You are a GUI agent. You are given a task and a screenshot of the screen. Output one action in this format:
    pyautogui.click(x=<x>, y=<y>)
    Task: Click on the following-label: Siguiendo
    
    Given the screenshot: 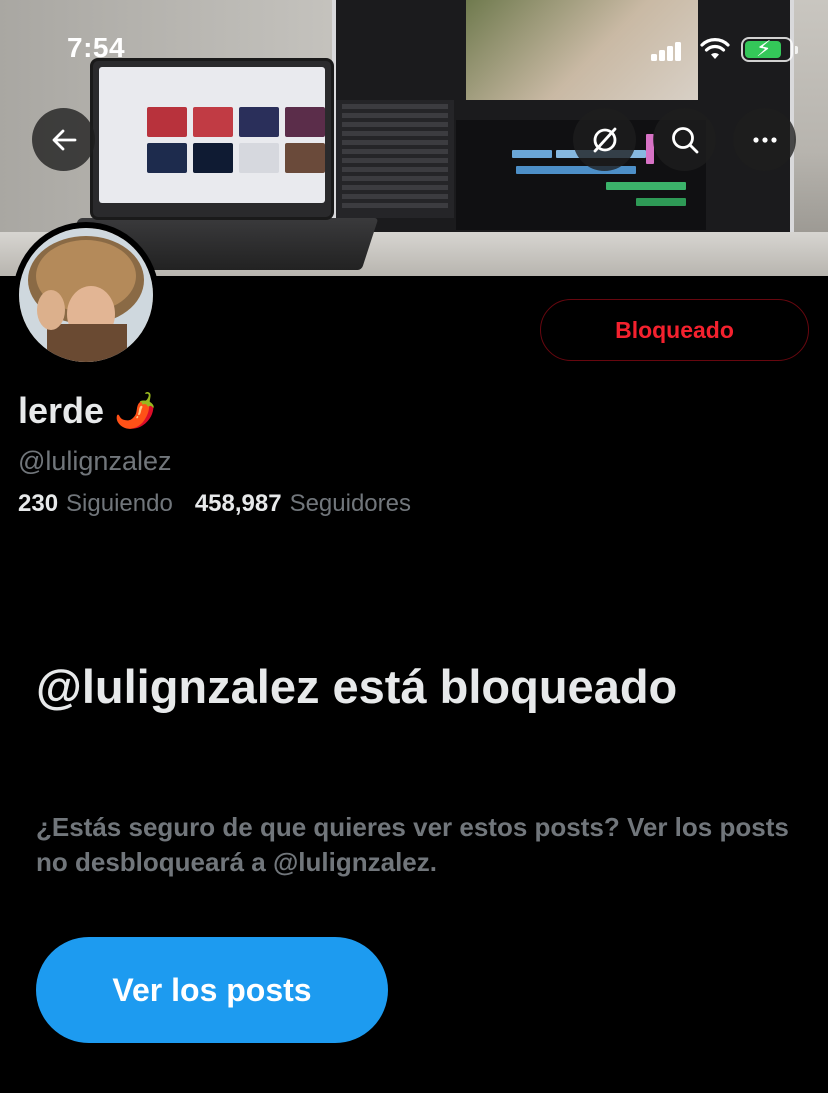 What is the action you would take?
    pyautogui.click(x=119, y=503)
    